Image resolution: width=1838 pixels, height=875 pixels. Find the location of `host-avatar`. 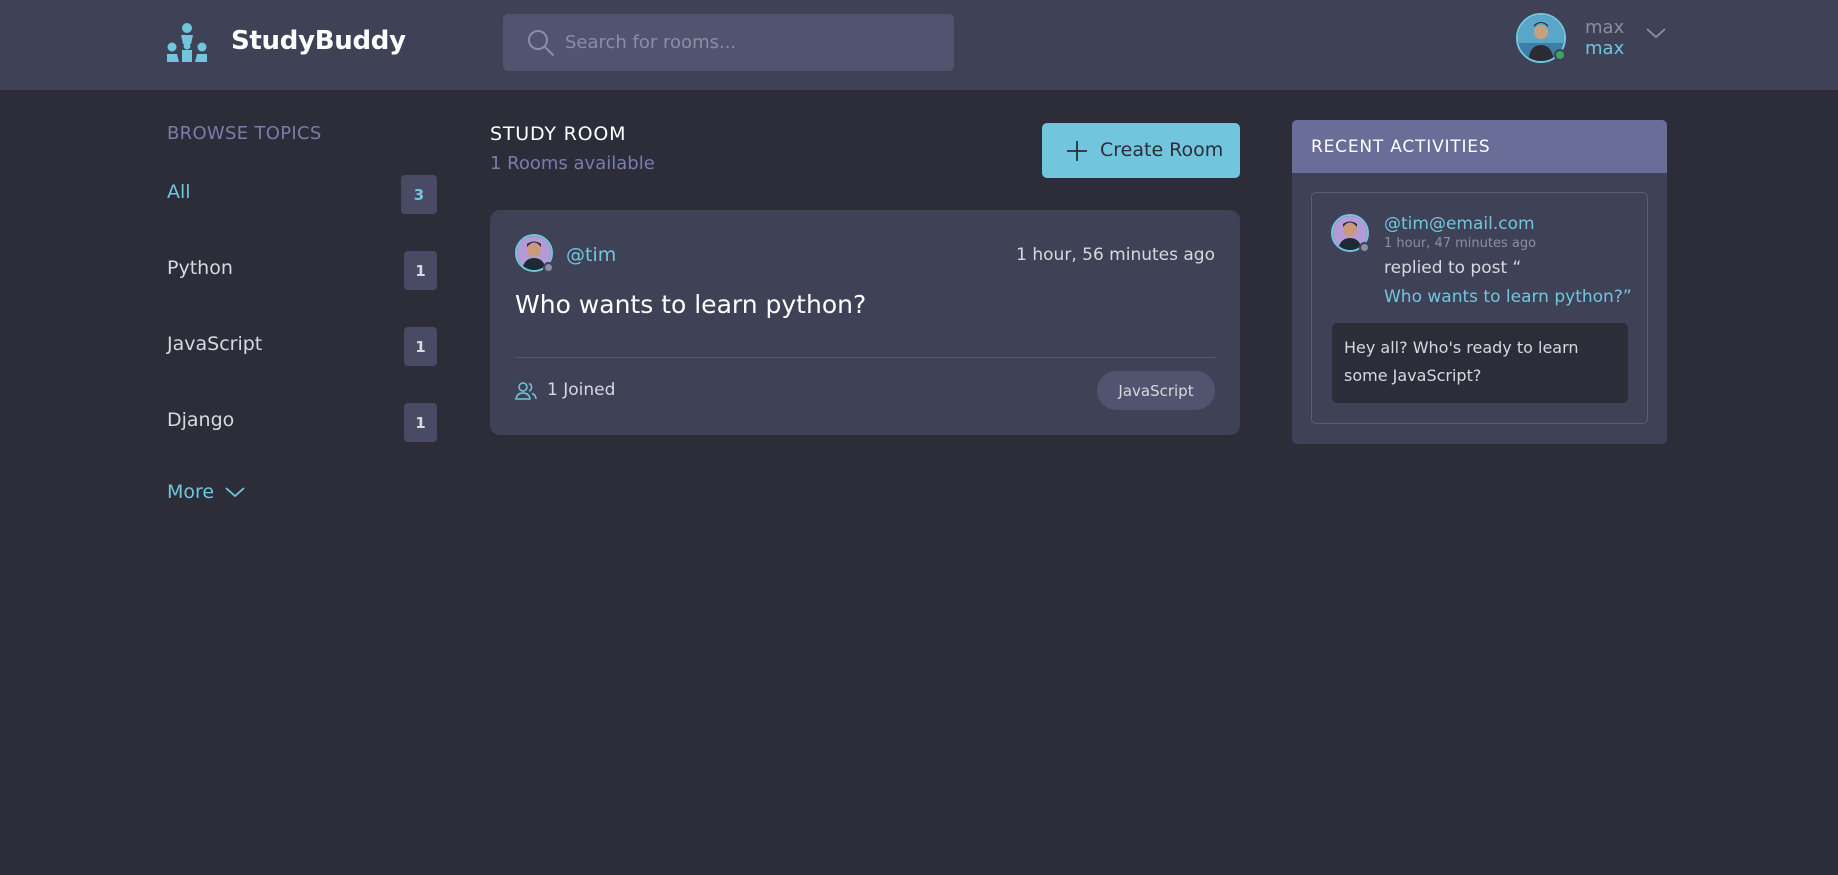

host-avatar is located at coordinates (534, 253).